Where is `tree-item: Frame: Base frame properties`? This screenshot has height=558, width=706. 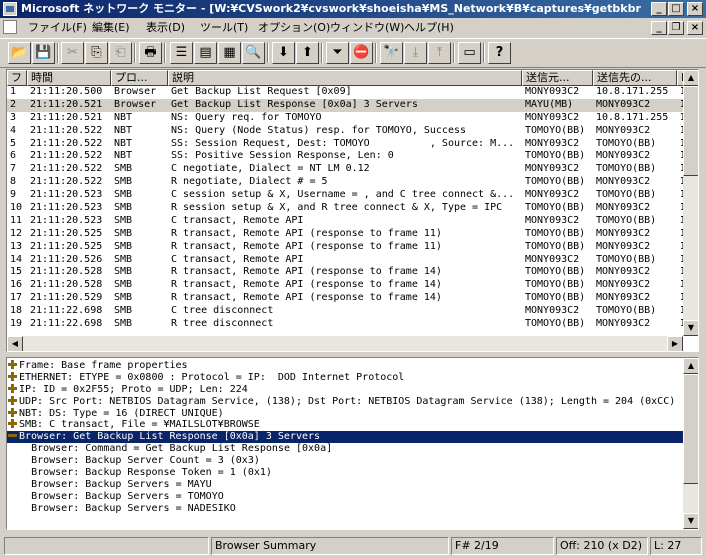 tree-item: Frame: Base frame properties is located at coordinates (347, 366).